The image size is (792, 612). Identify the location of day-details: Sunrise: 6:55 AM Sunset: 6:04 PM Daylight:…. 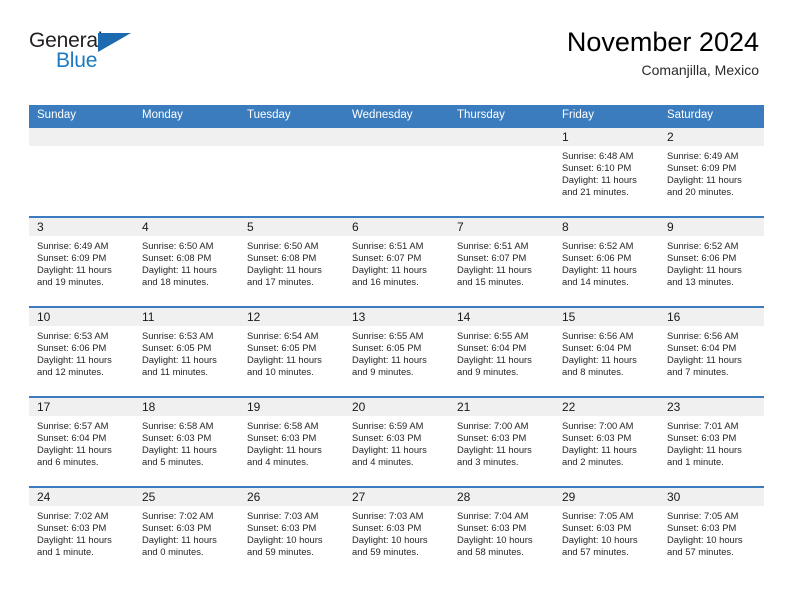
(501, 352).